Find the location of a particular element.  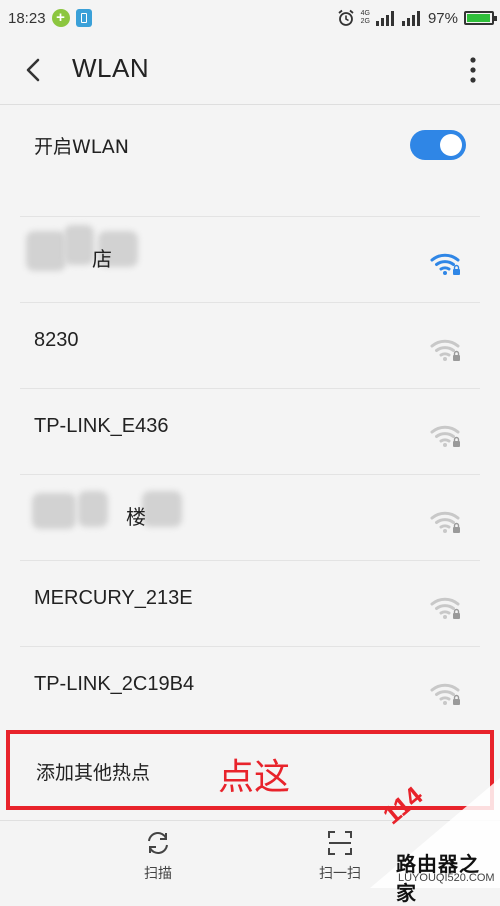

qr-scan-button: 扫一扫 is located at coordinates (340, 856).